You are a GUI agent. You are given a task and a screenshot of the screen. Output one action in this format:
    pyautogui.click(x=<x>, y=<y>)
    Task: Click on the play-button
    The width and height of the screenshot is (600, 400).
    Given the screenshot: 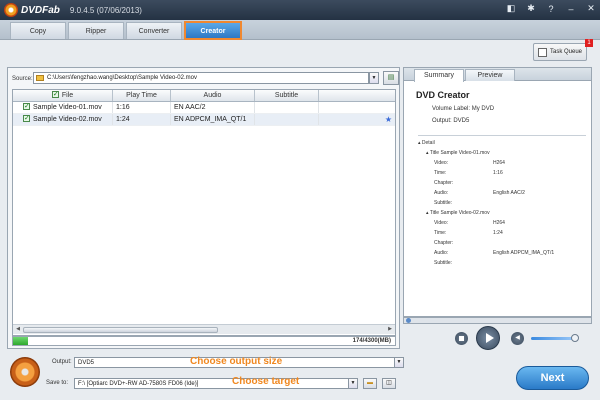 What is the action you would take?
    pyautogui.click(x=488, y=338)
    